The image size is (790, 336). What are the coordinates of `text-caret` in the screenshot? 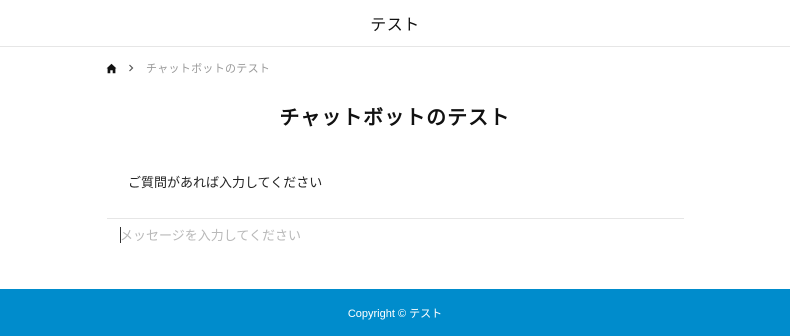 It's located at (120, 235).